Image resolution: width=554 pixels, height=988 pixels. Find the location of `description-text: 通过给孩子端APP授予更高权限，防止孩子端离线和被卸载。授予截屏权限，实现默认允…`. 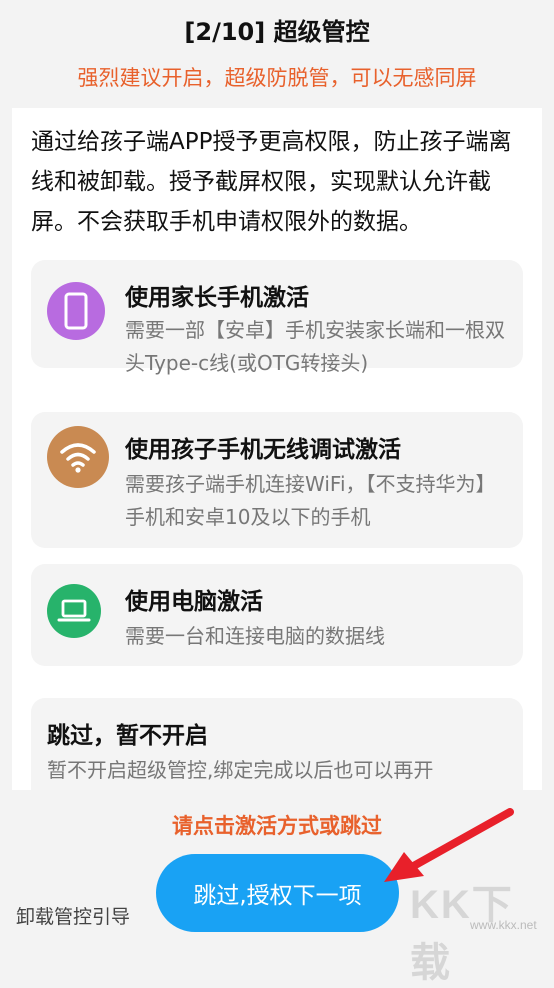

description-text: 通过给孩子端APP授予更高权限，防止孩子端离线和被卸载。授予截屏权限，实现默认允… is located at coordinates (271, 182).